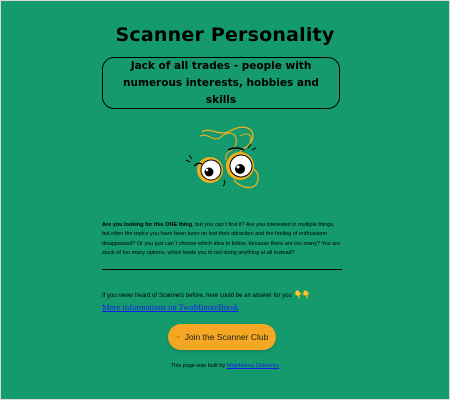 This screenshot has height=400, width=450. I want to click on more-info-link: More informations on TwoMinuteBreak, so click(170, 307).